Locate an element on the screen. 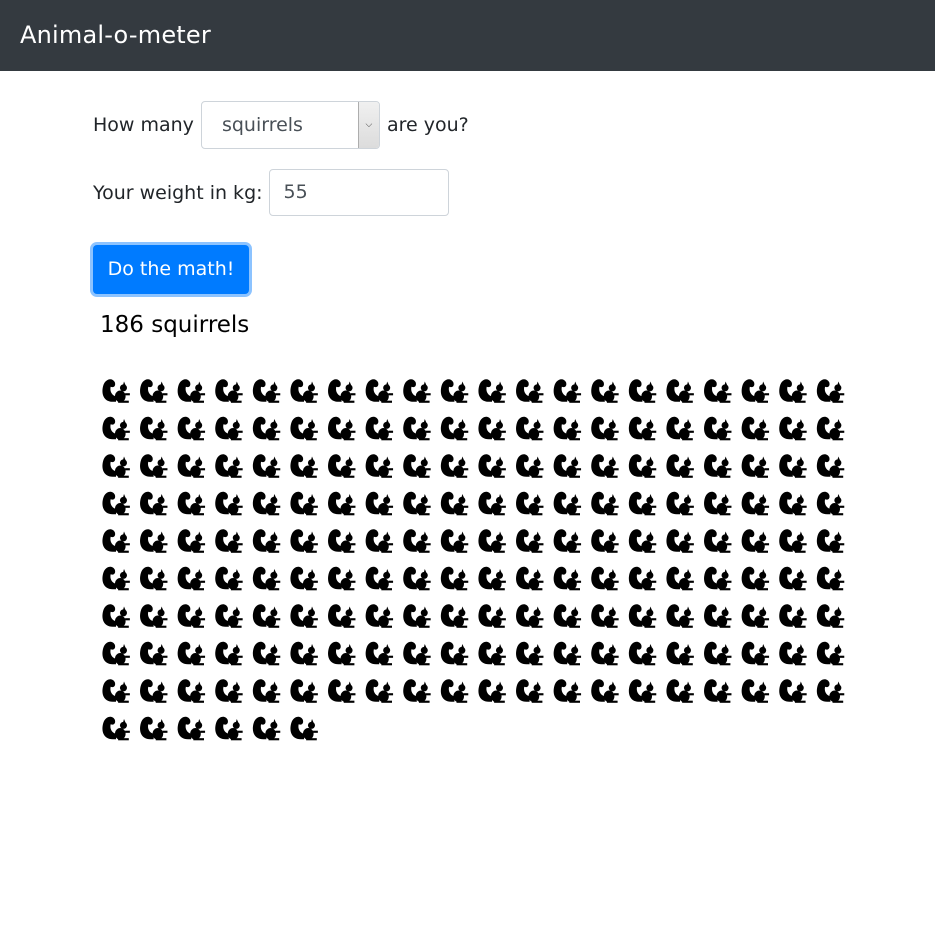 This screenshot has height=935, width=935. animal-select-value: squirrels is located at coordinates (262, 125).